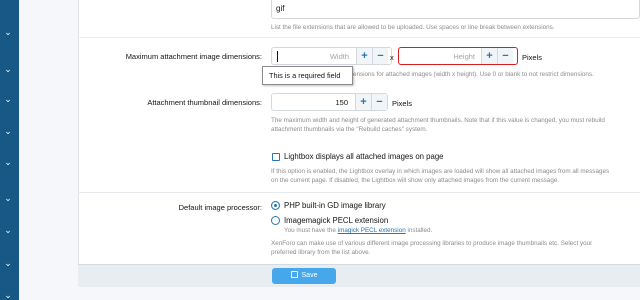 The image size is (640, 300). I want to click on height-decrease-button: −, so click(505, 56).